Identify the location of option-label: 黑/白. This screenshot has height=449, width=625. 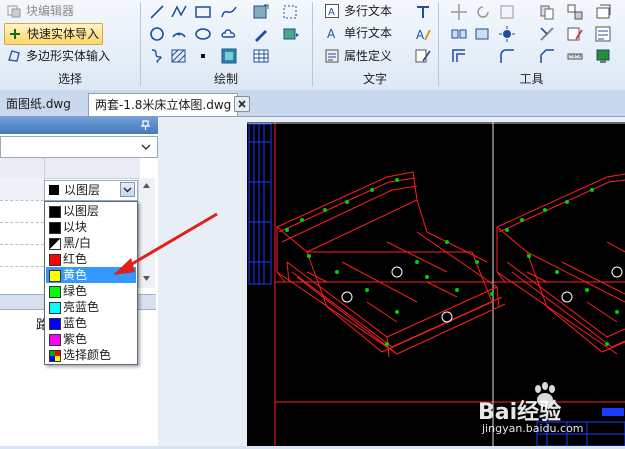
(77, 243).